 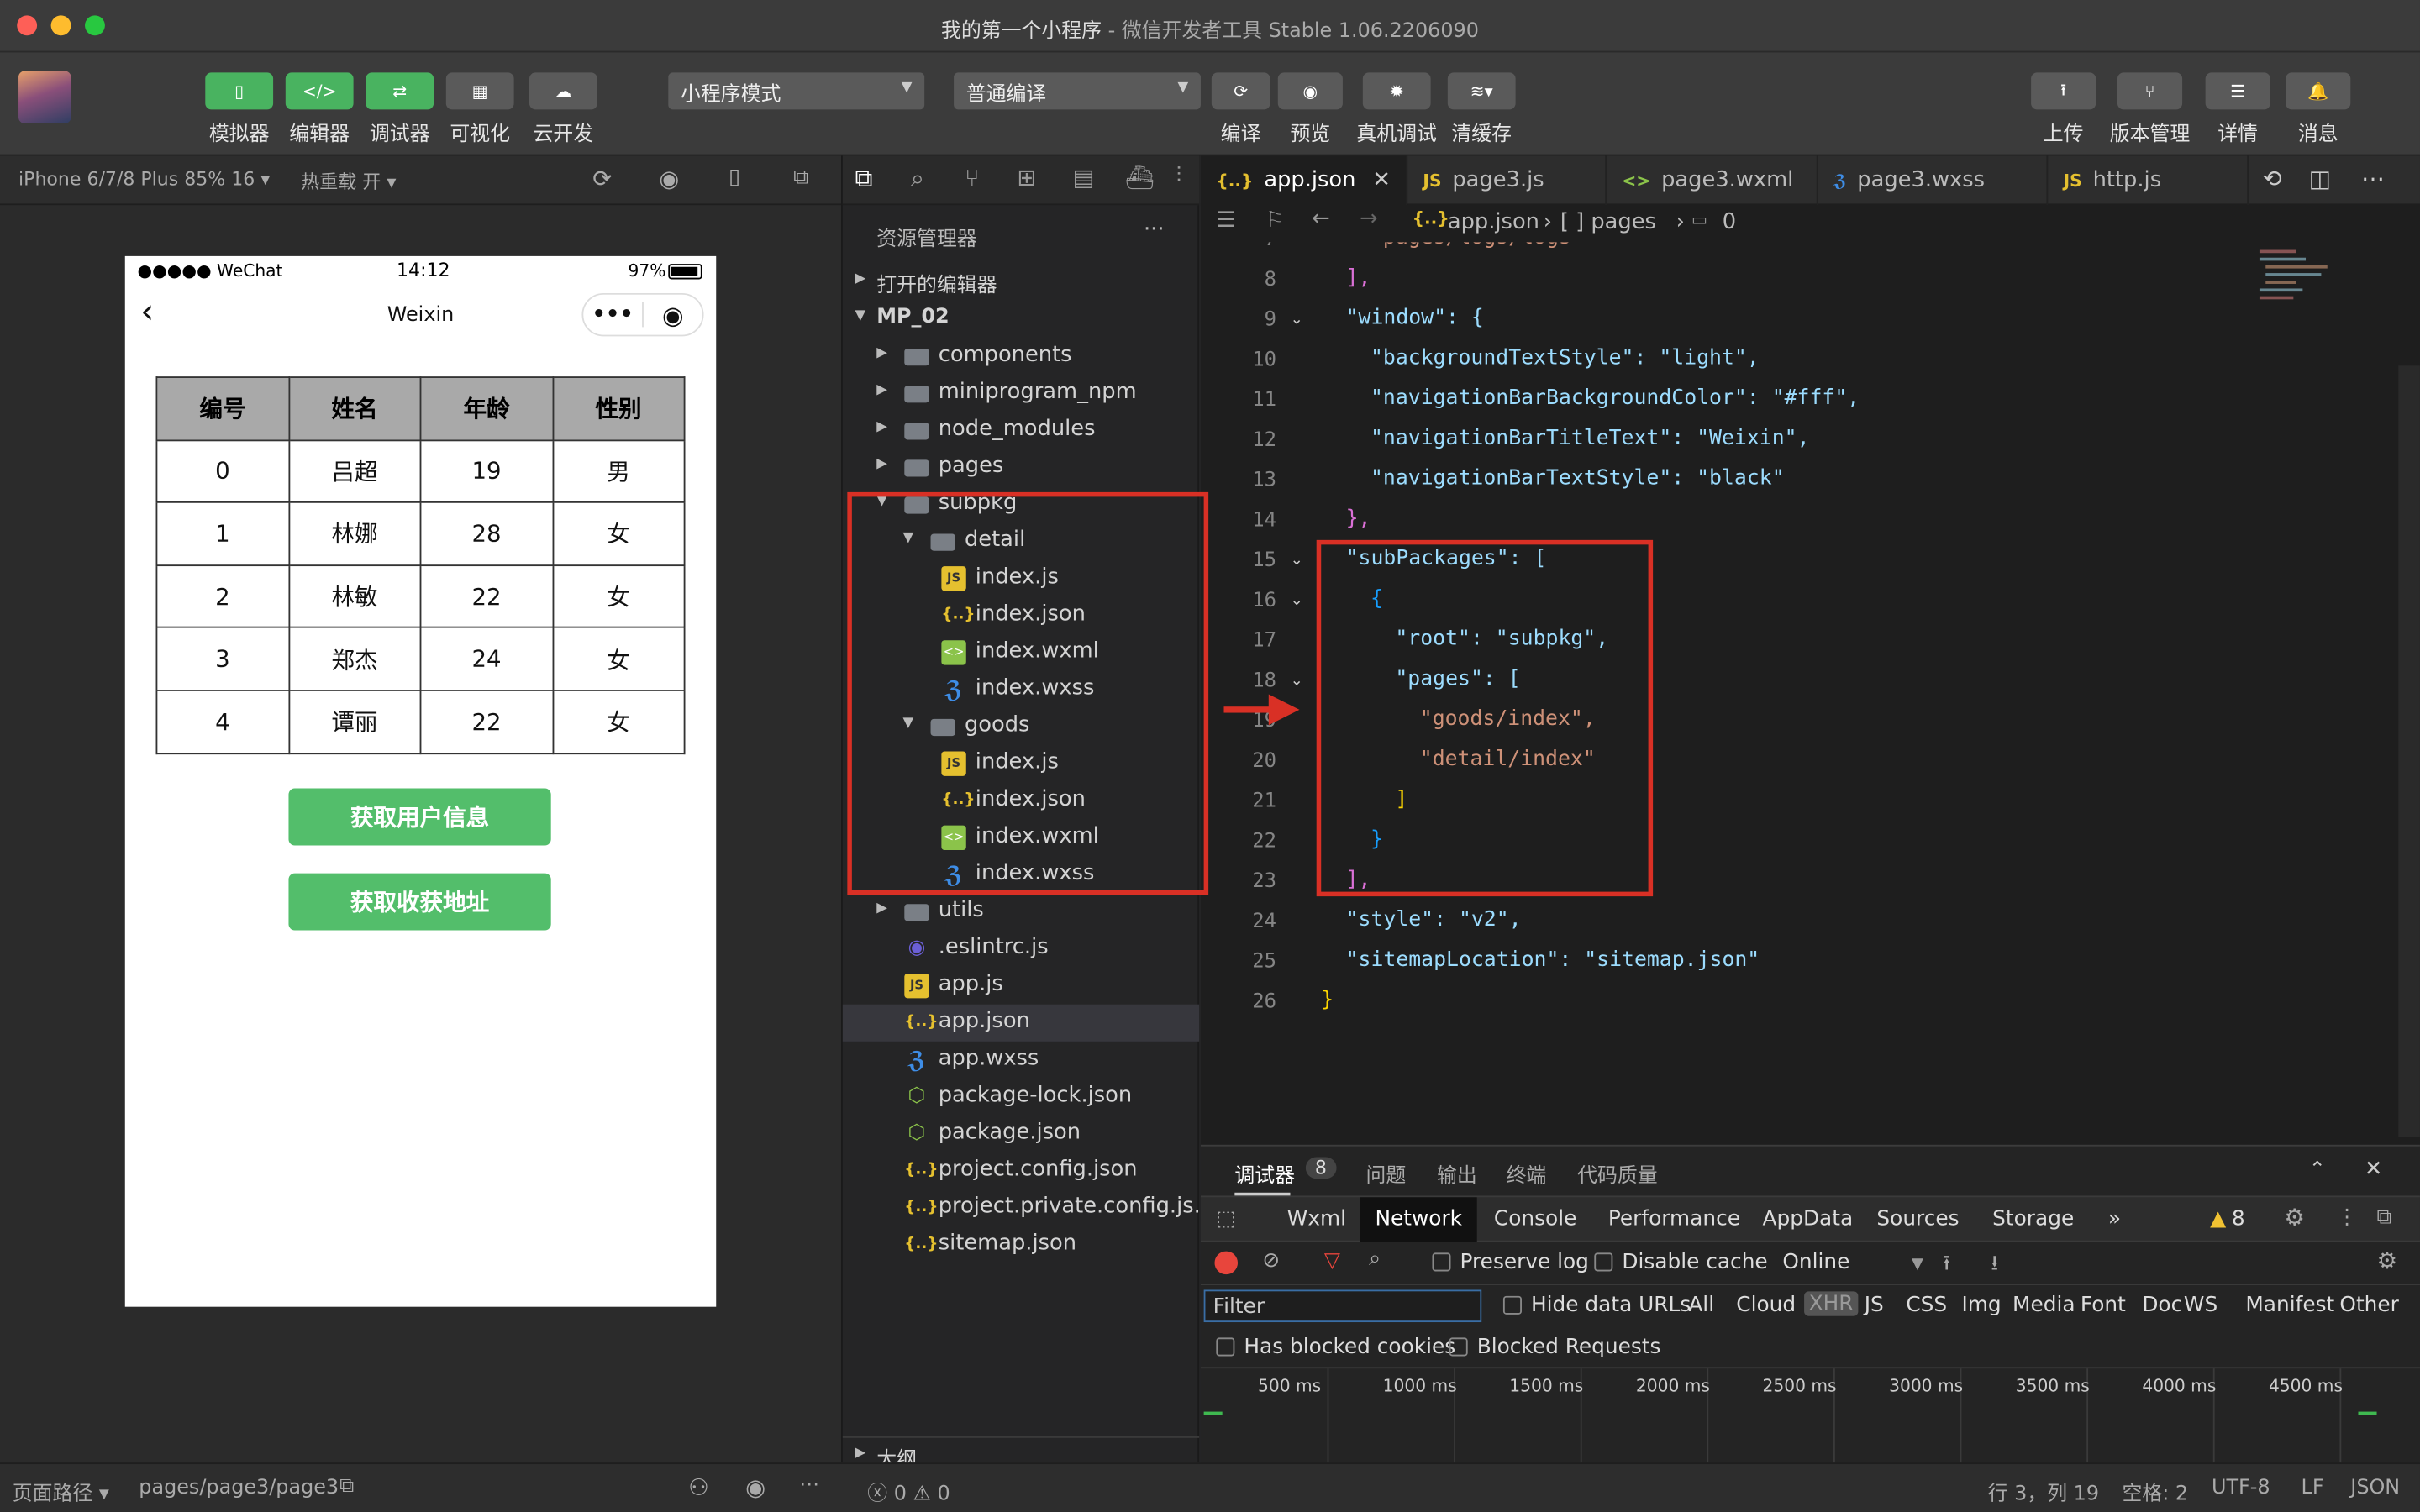 What do you see at coordinates (319, 132) in the screenshot?
I see `toolbar-label: 编辑器` at bounding box center [319, 132].